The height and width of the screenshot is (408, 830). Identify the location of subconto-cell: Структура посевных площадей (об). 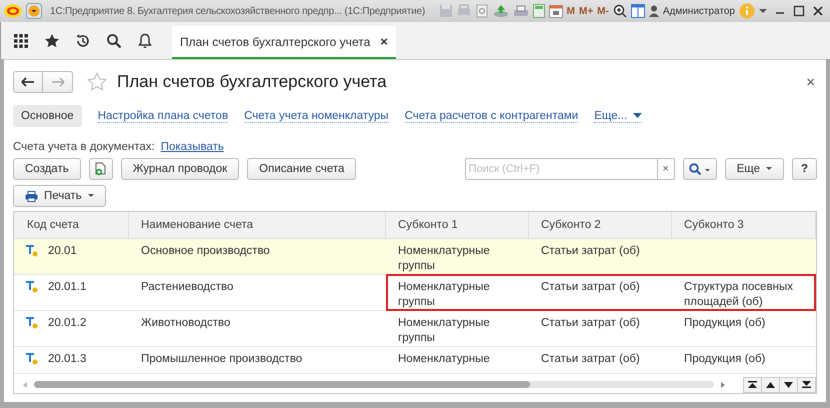
(738, 294).